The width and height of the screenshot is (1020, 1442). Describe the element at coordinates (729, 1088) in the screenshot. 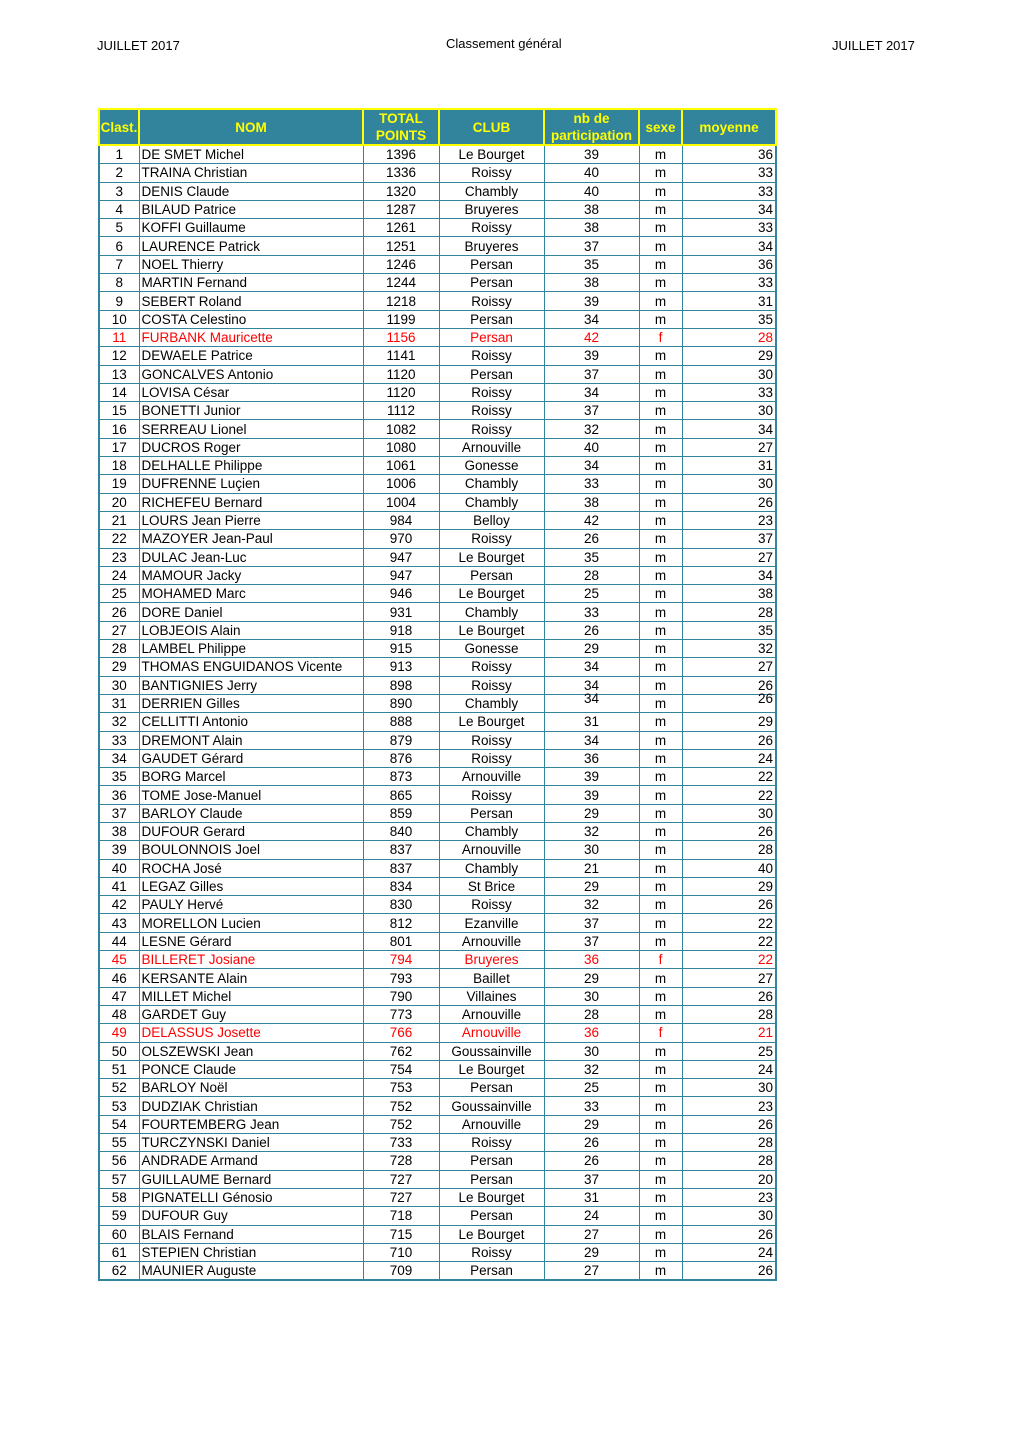

I see `cell-average: 30` at that location.